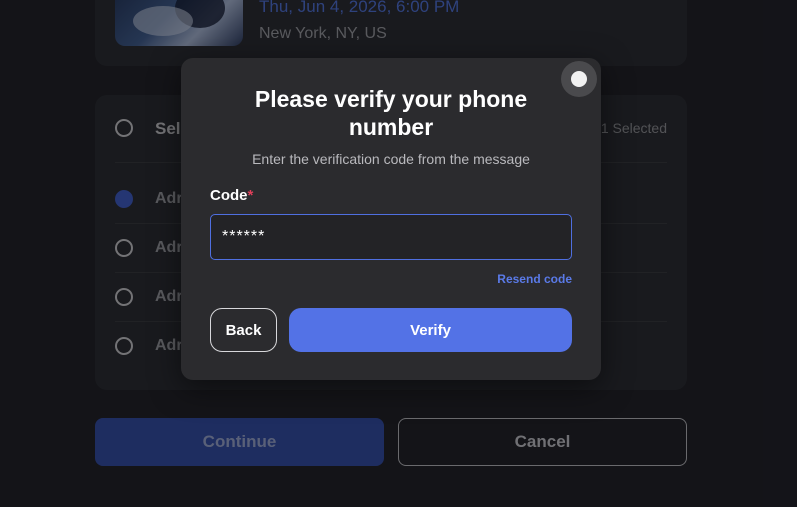 The width and height of the screenshot is (797, 507). I want to click on code-input, so click(391, 237).